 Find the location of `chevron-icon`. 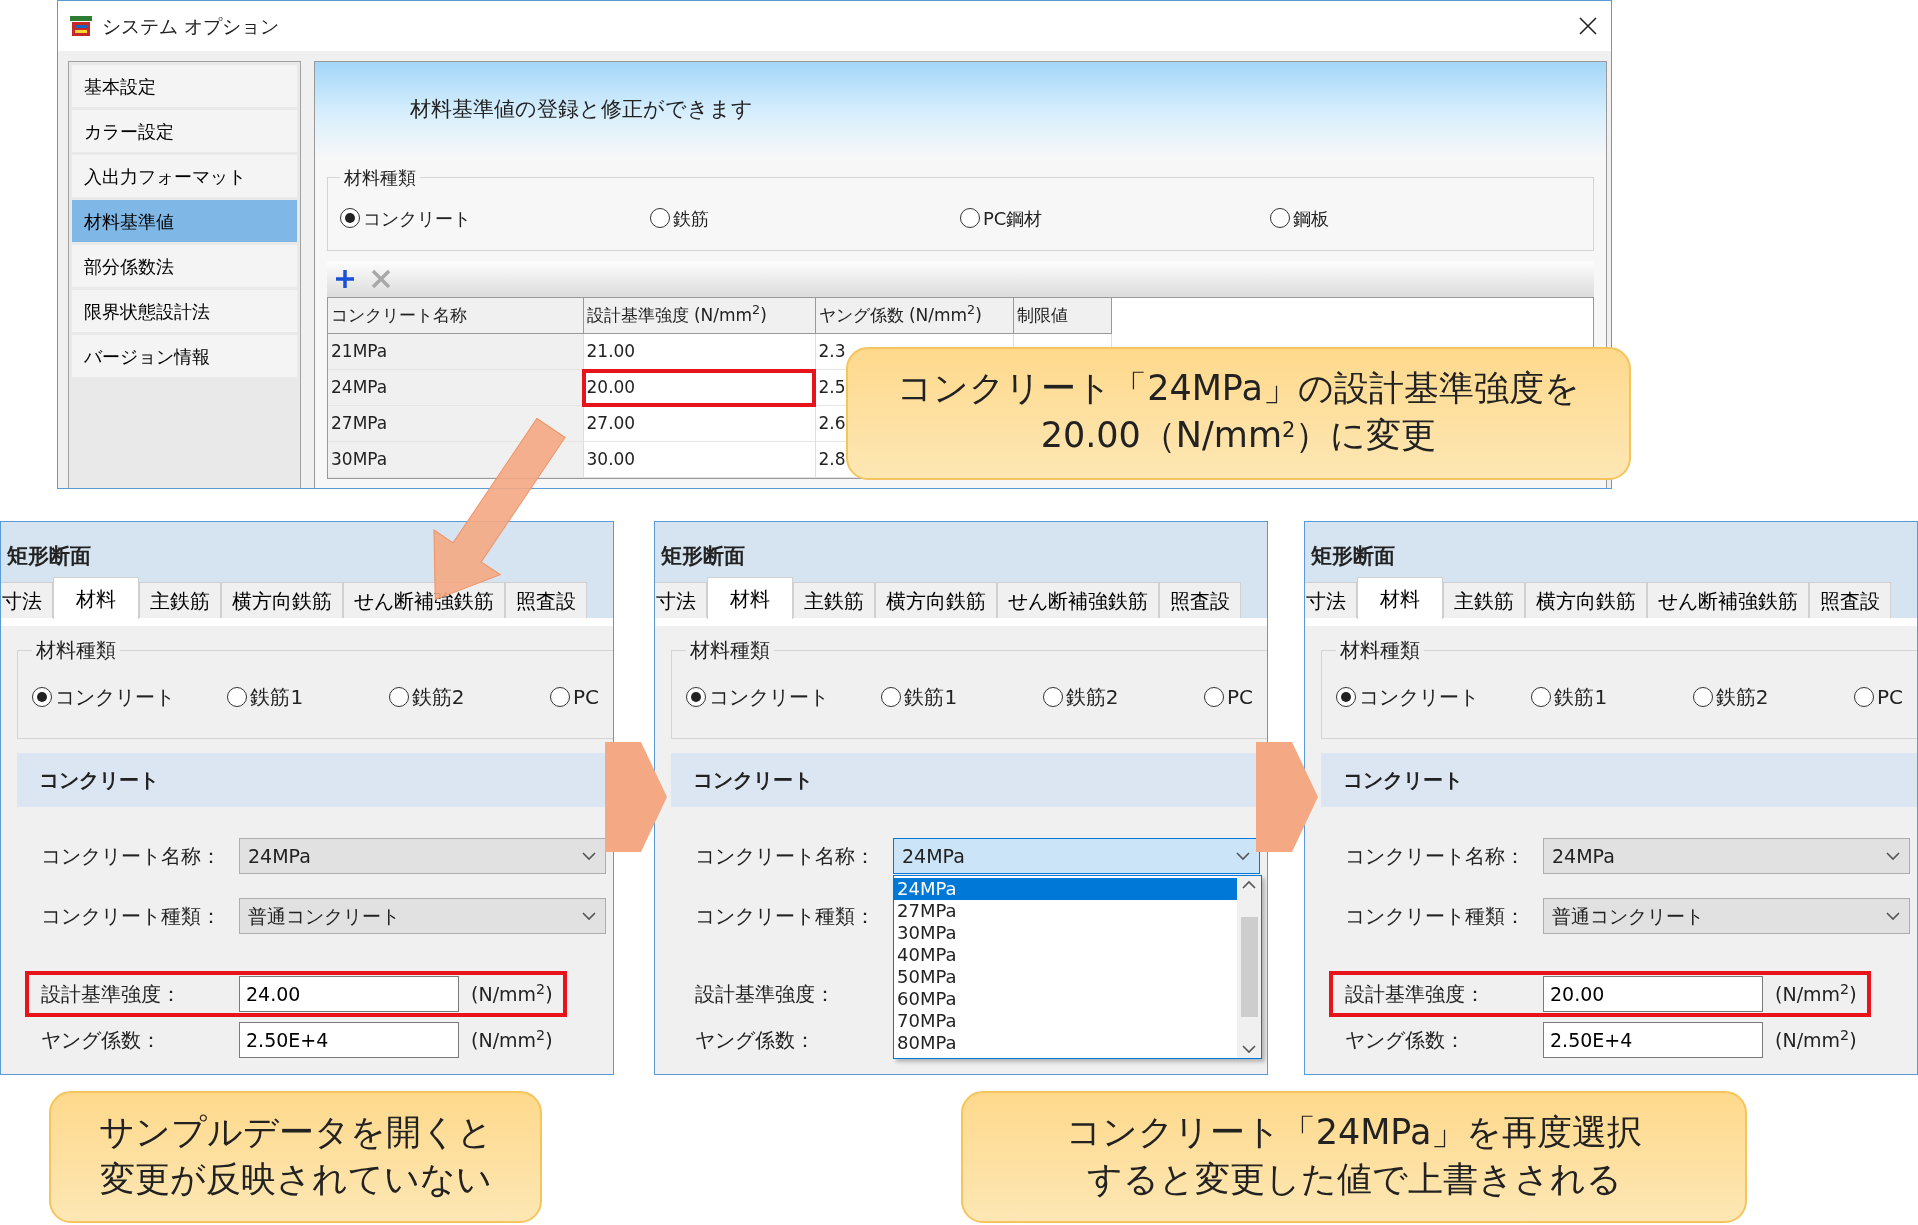

chevron-icon is located at coordinates (589, 856).